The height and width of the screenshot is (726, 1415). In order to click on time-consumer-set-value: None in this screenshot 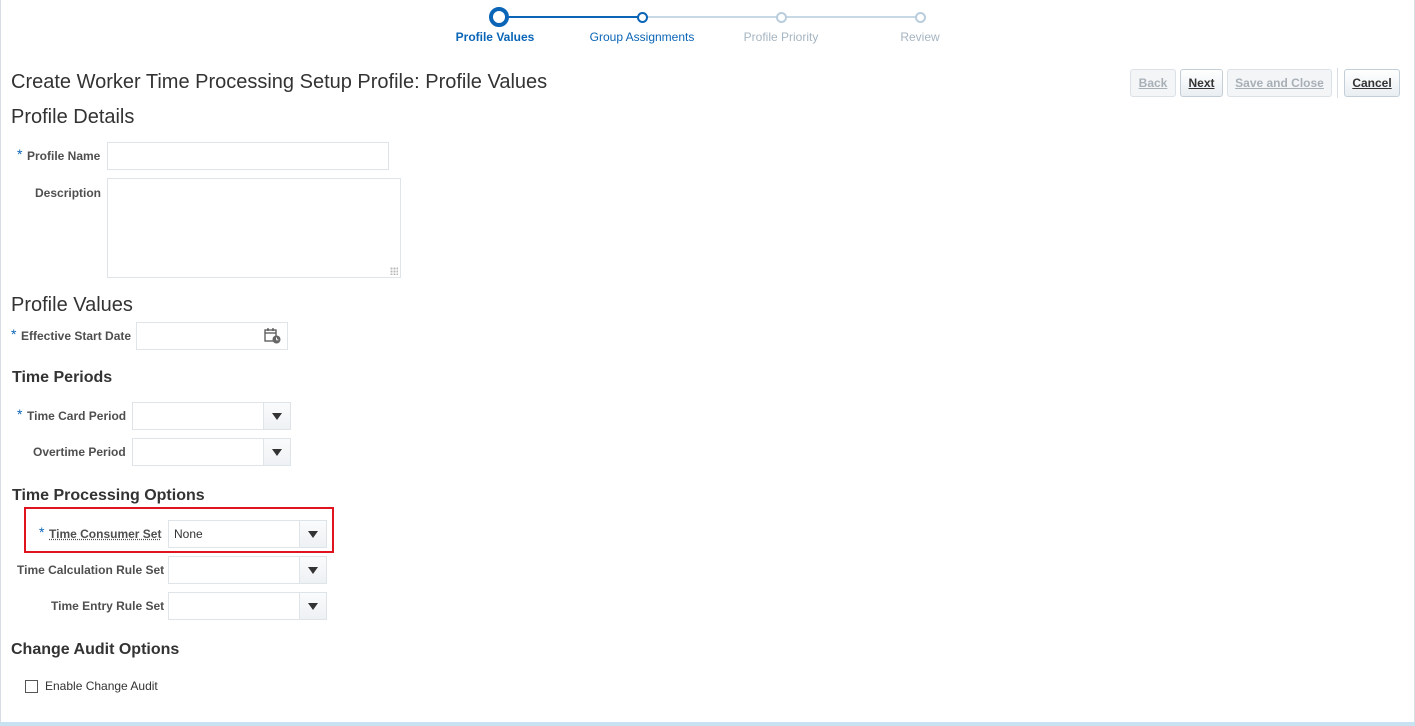, I will do `click(188, 534)`.